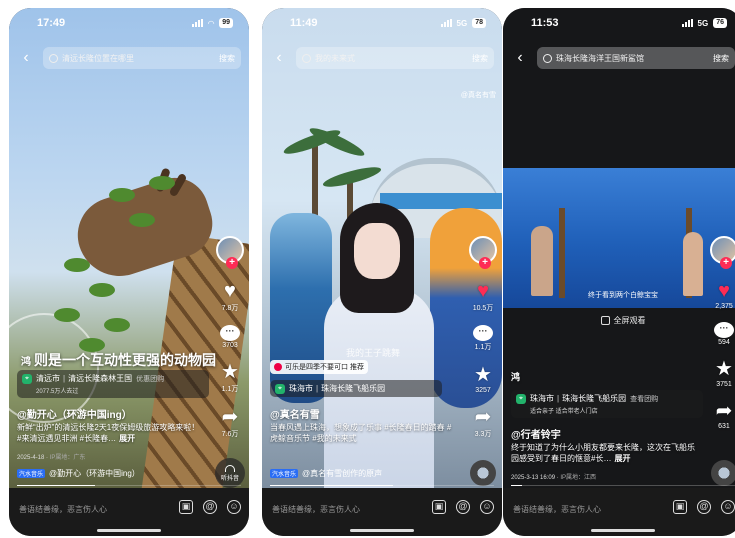 This screenshot has height=538, width=735. What do you see at coordinates (229, 478) in the screenshot?
I see `listen-label: 听抖音` at bounding box center [229, 478].